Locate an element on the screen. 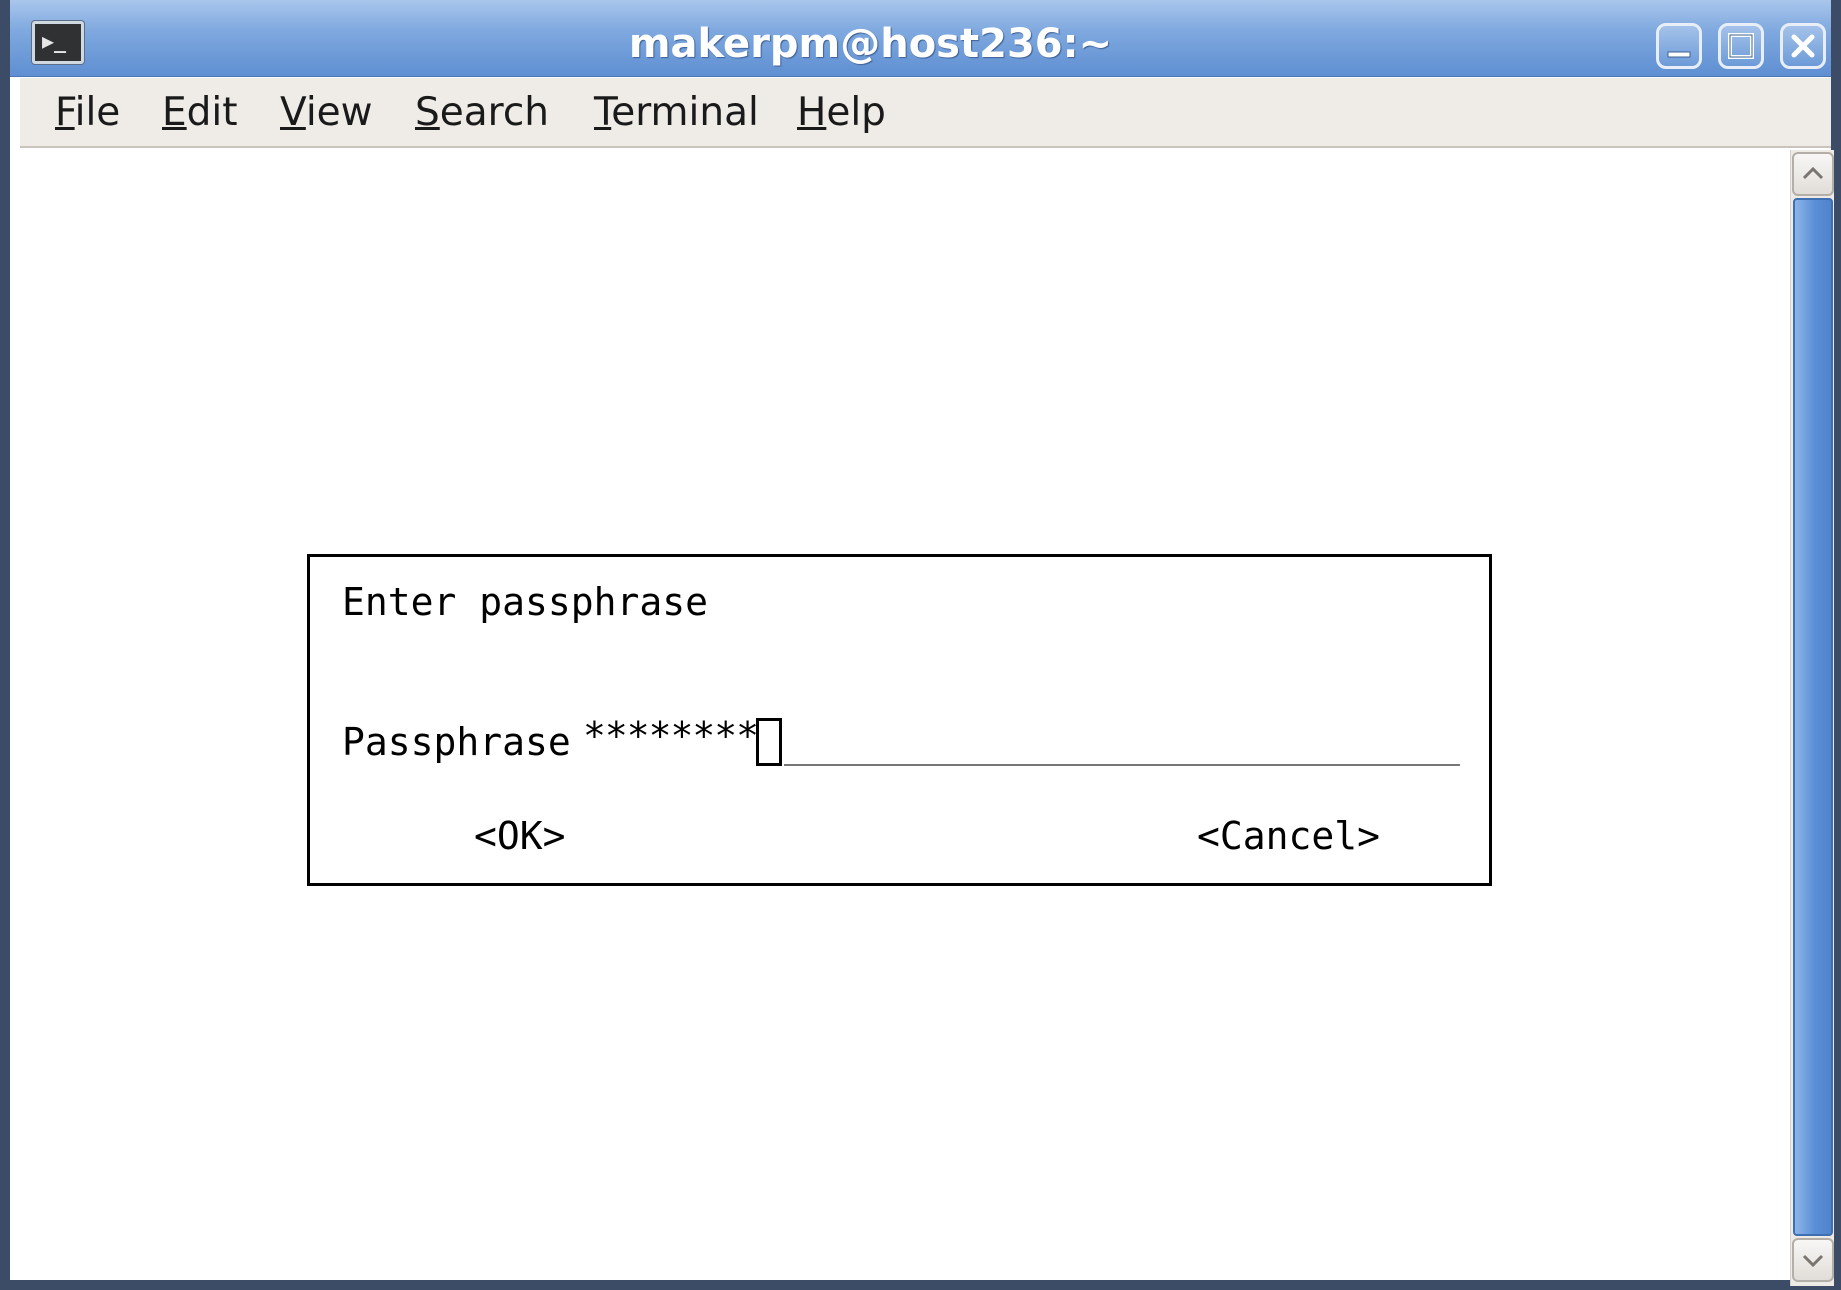  scroll-down-arrow-icon is located at coordinates (1813, 1261).